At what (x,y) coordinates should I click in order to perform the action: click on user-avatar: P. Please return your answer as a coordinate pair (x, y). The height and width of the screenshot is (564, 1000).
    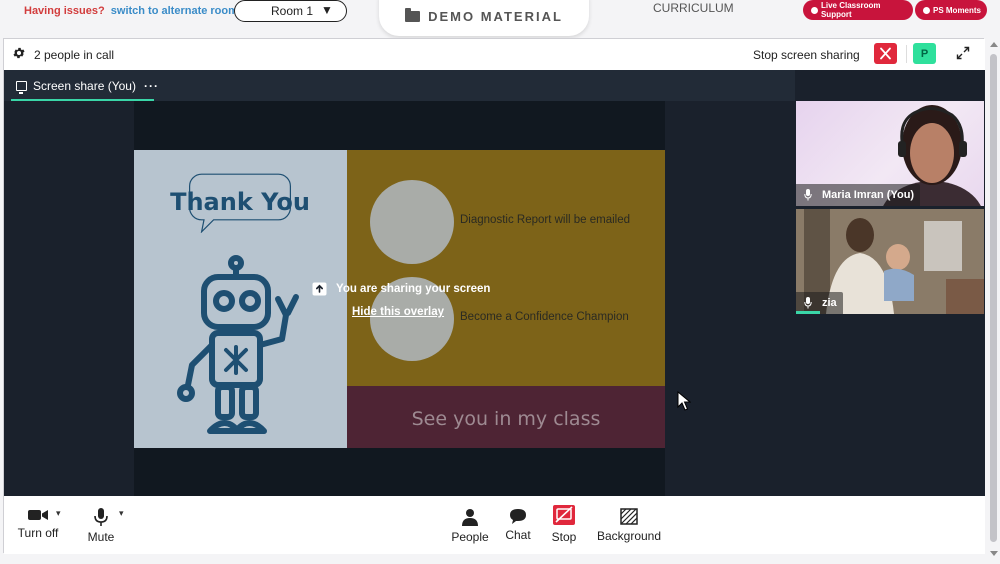
    Looking at the image, I should click on (924, 53).